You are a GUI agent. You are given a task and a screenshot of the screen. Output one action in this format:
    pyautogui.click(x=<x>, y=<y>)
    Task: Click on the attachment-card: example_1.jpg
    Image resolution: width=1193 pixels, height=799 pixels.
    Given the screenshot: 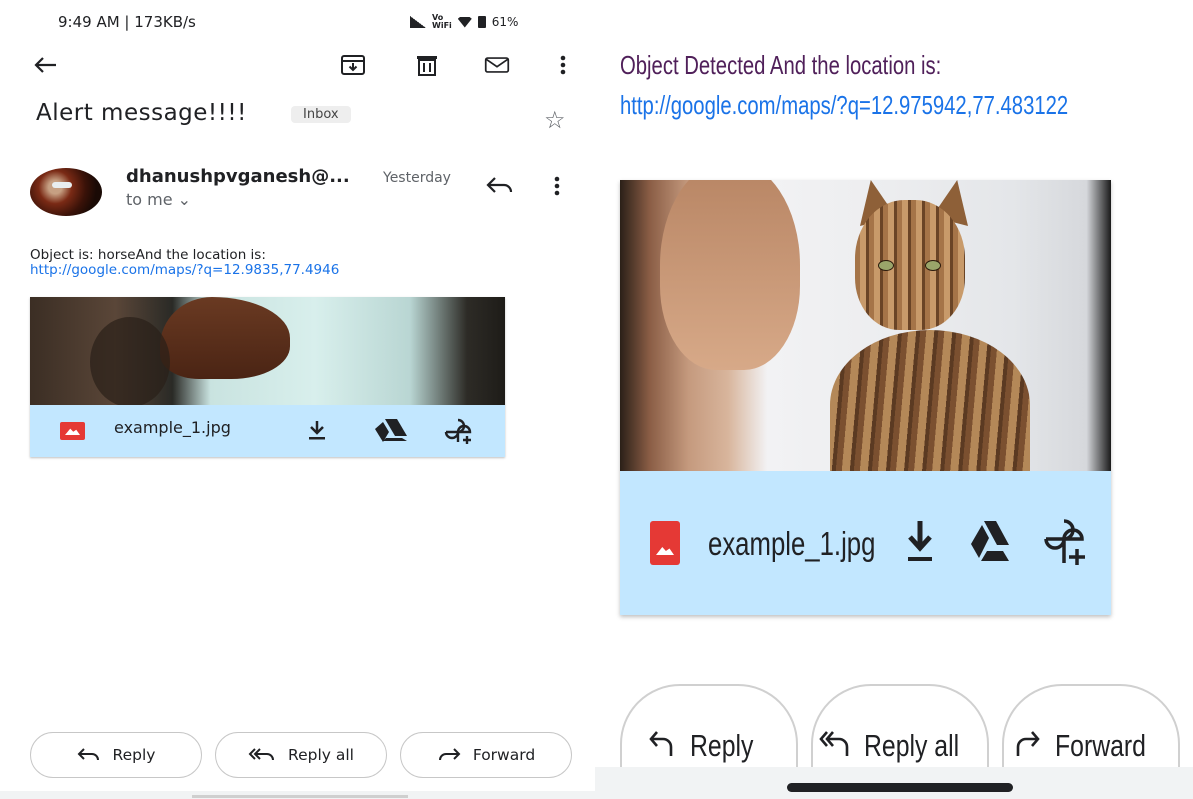 What is the action you would take?
    pyautogui.click(x=267, y=377)
    